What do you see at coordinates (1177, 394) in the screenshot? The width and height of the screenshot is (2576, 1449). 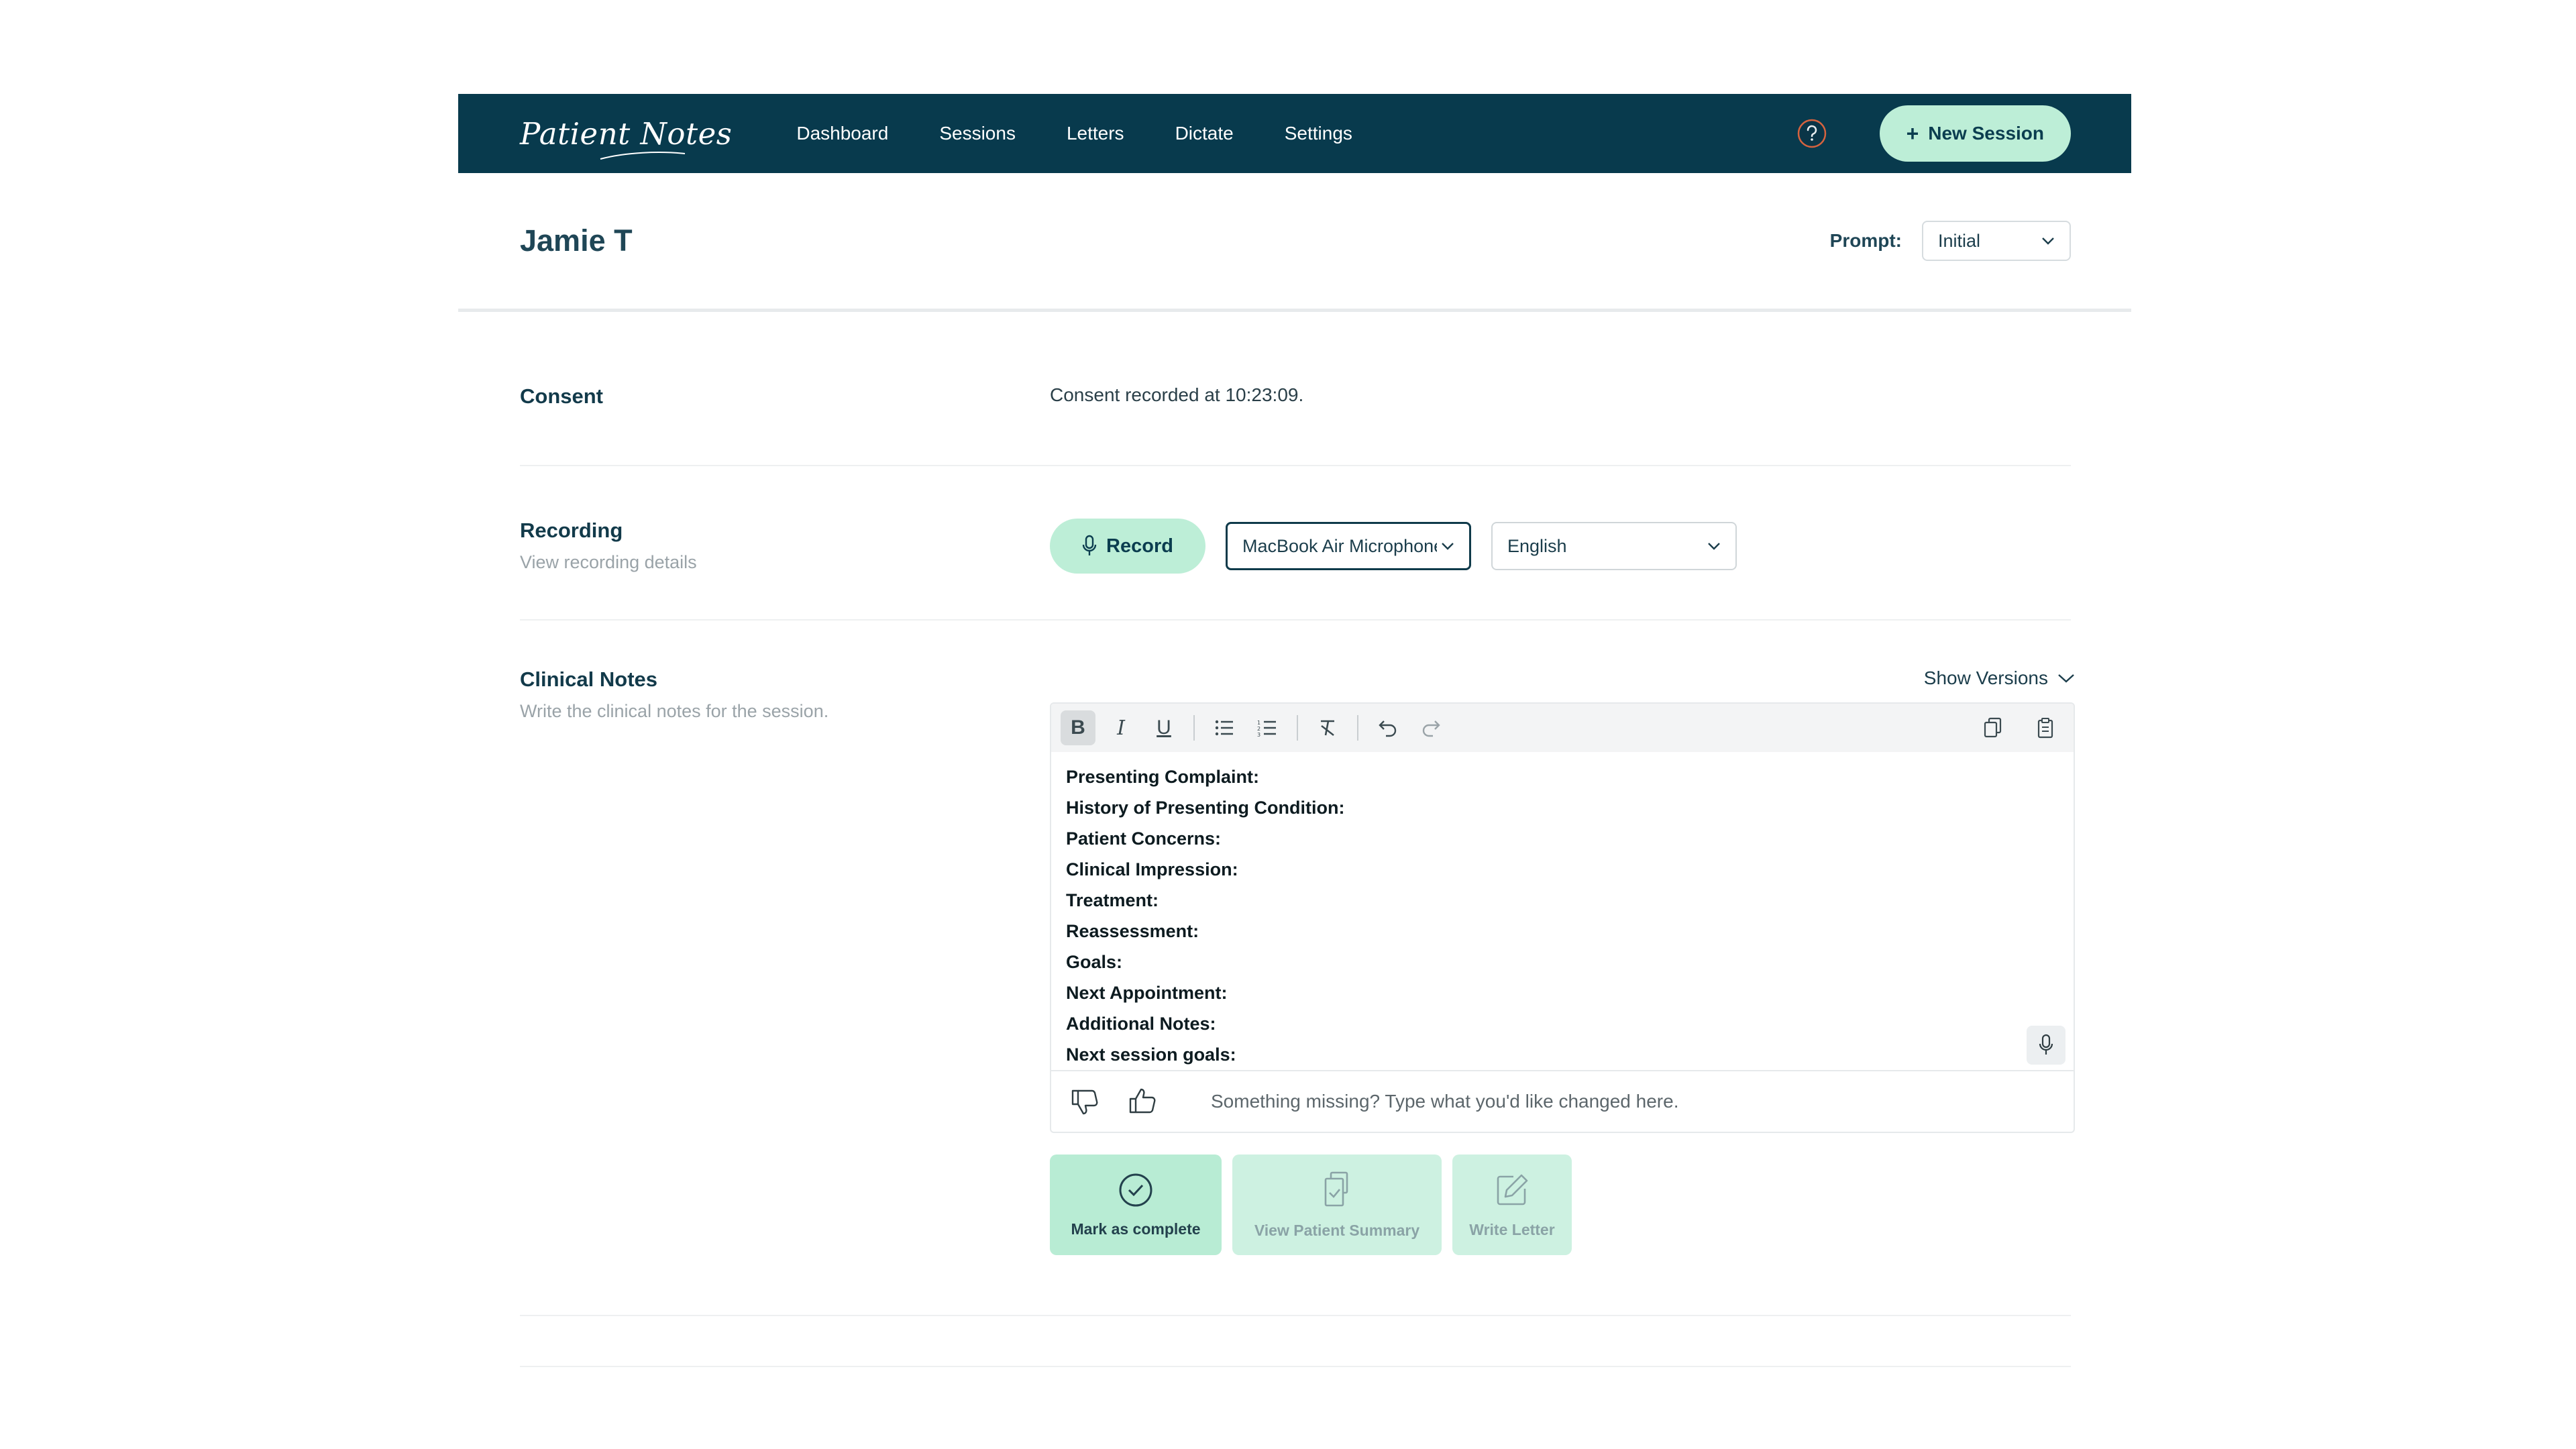 I see `consent-text: Consent recorded at 10:23:09.` at bounding box center [1177, 394].